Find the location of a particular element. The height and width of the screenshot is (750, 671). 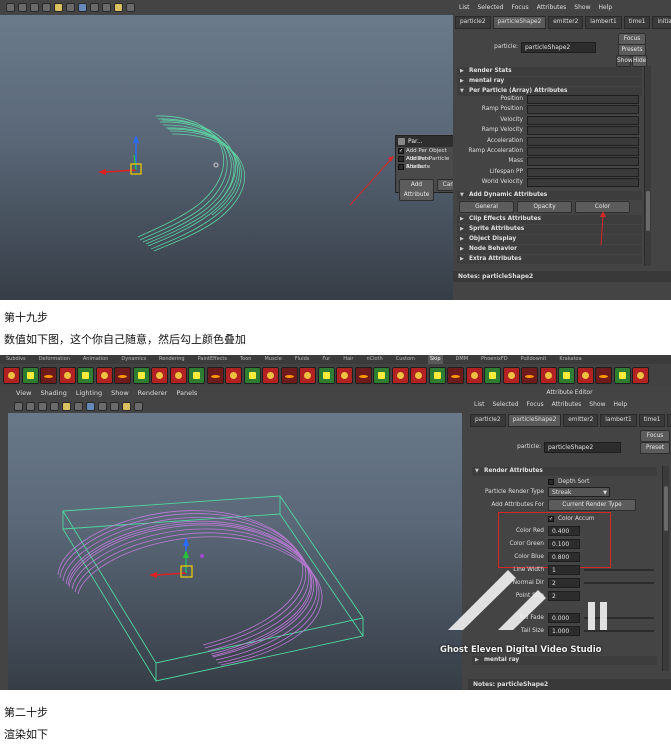

presets-button-2: Preset is located at coordinates (655, 448).